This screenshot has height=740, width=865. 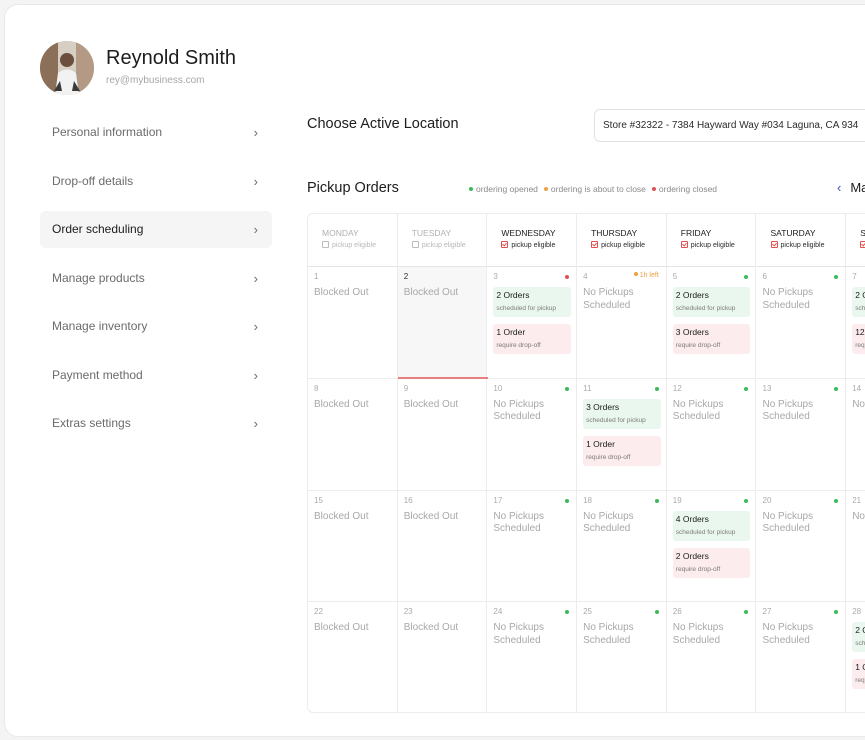 I want to click on calendar-day-cell: 14 No Sch, so click(x=855, y=435).